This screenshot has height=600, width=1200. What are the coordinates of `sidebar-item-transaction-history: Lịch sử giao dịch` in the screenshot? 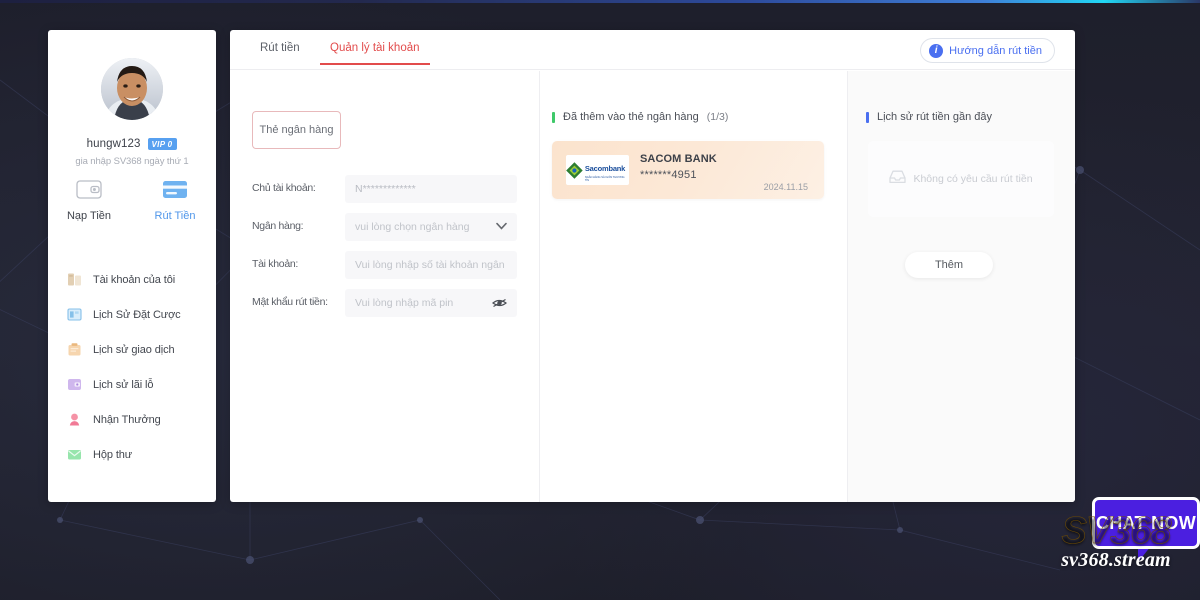 It's located at (132, 349).